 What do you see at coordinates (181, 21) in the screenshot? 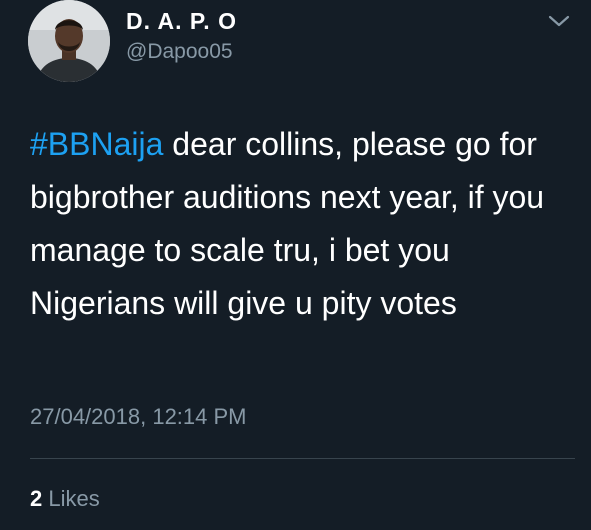
I see `display-name: D. A. P. O` at bounding box center [181, 21].